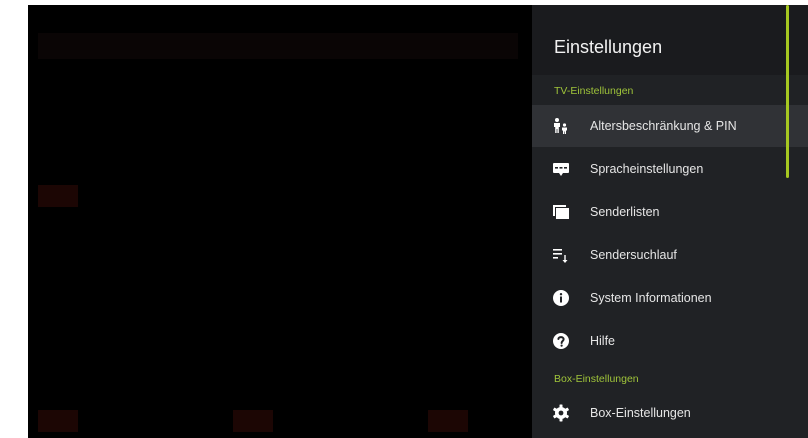  What do you see at coordinates (596, 379) in the screenshot?
I see `section-label-box-settings: Box-Einstellungen` at bounding box center [596, 379].